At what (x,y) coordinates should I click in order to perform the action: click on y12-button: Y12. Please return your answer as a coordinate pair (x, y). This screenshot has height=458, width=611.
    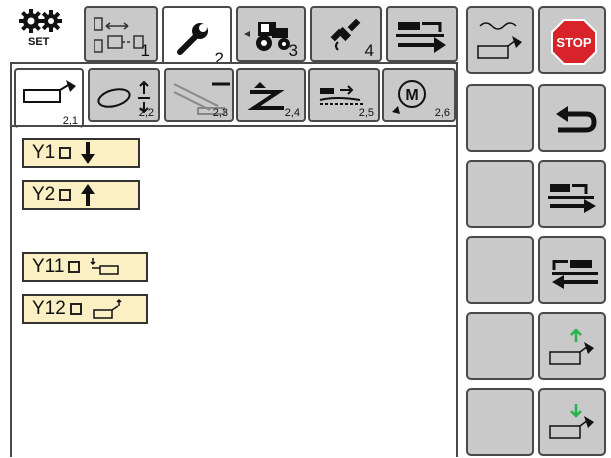
    Looking at the image, I should click on (85, 309).